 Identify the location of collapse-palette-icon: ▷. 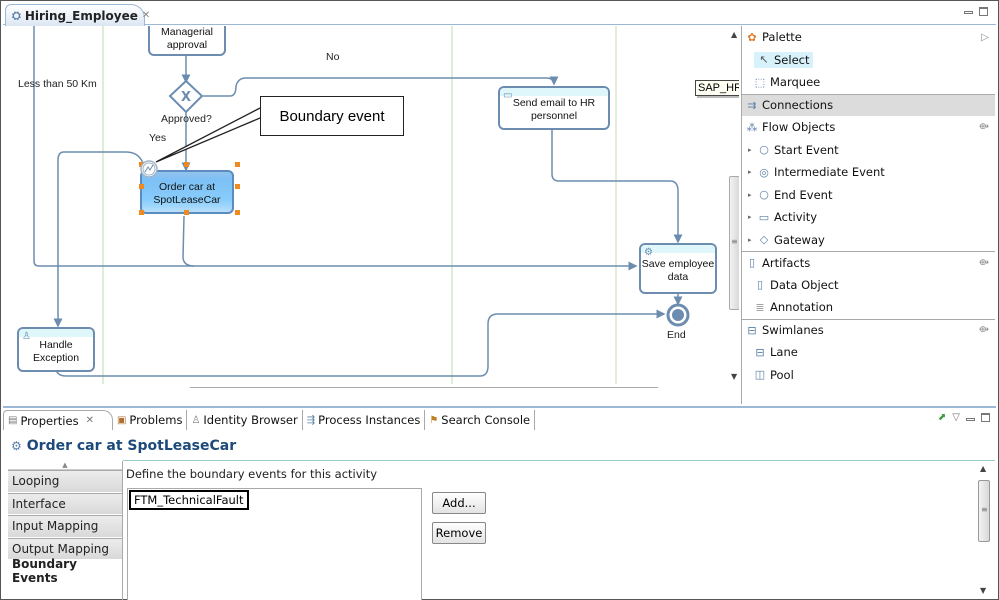
(985, 37).